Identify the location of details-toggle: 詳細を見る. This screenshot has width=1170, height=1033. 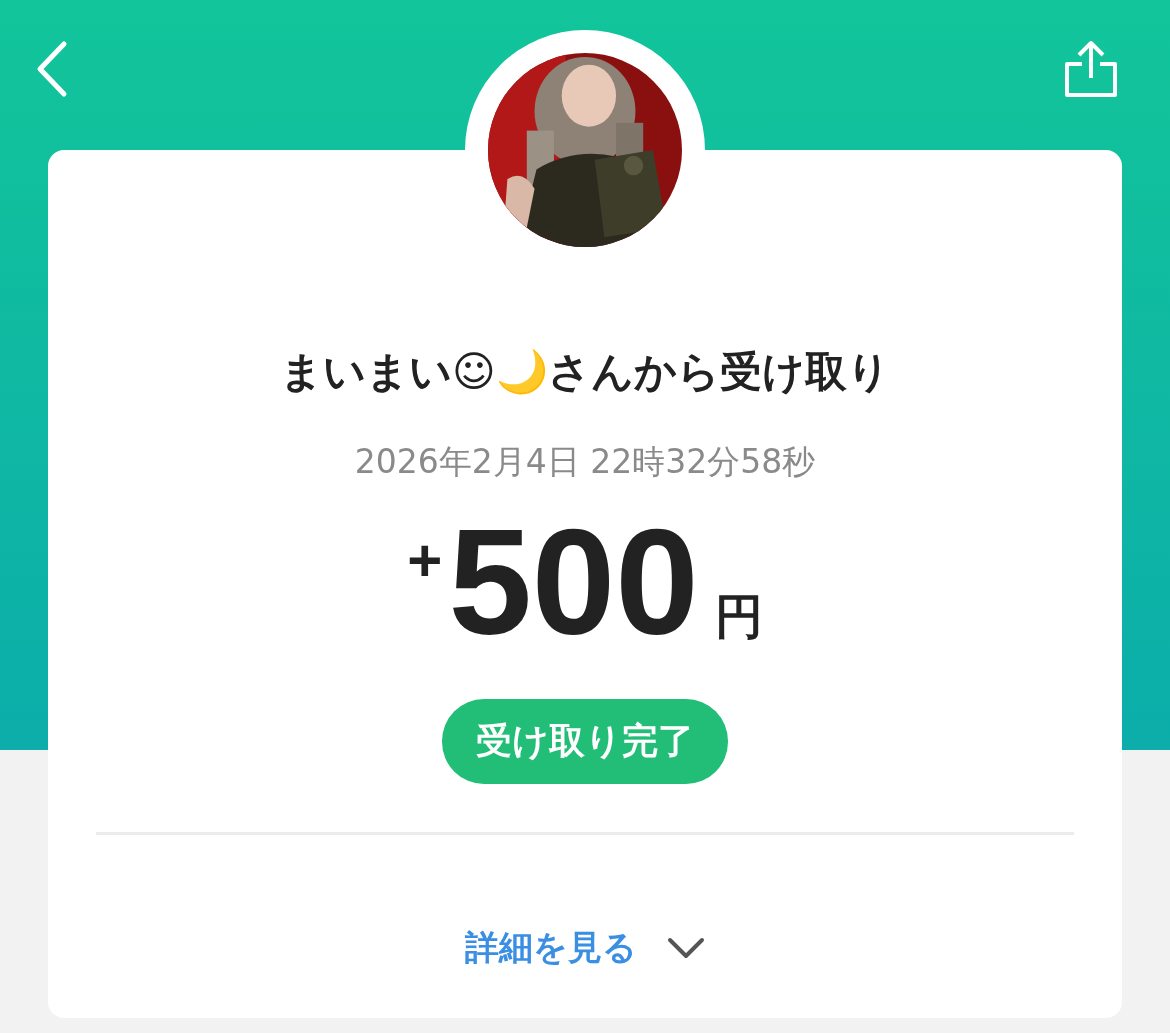
(585, 948).